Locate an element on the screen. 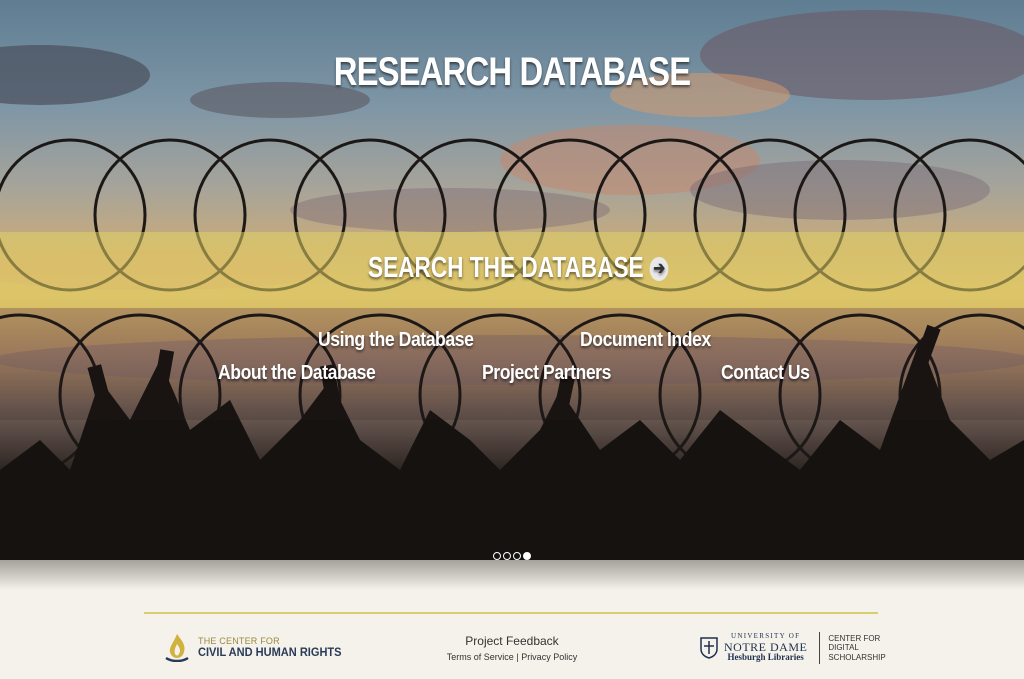 The height and width of the screenshot is (679, 1024). footer-divider is located at coordinates (511, 613).